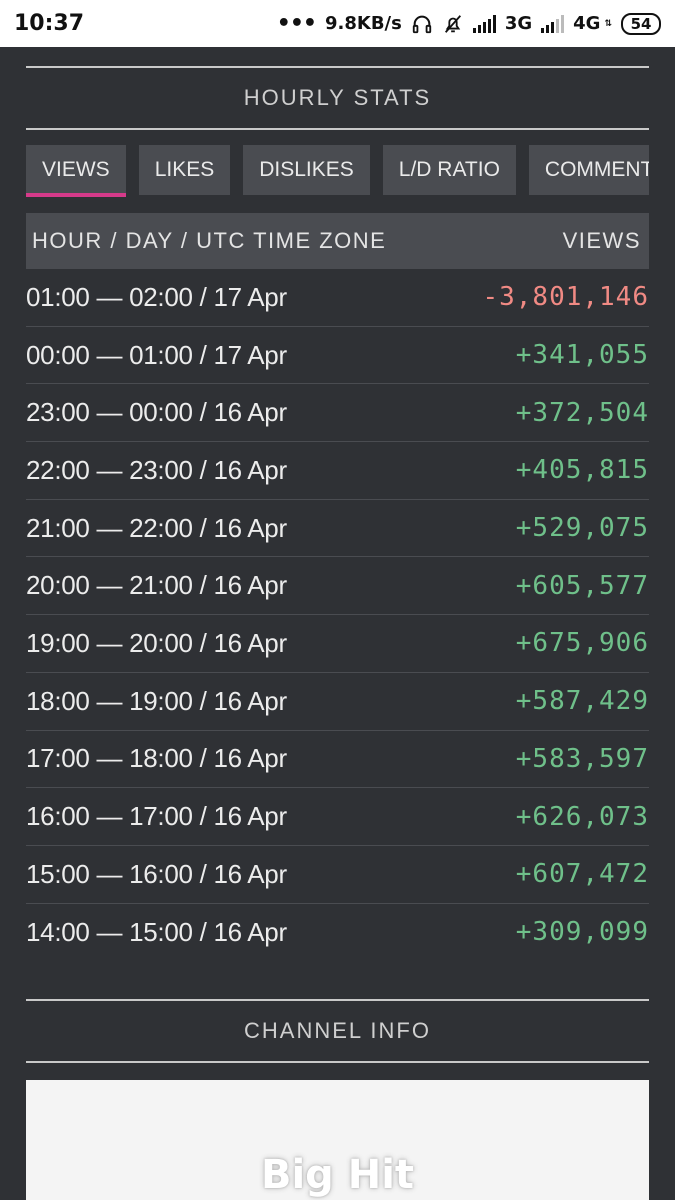 Image resolution: width=675 pixels, height=1200 pixels. I want to click on tab-views: VIEWS, so click(76, 171).